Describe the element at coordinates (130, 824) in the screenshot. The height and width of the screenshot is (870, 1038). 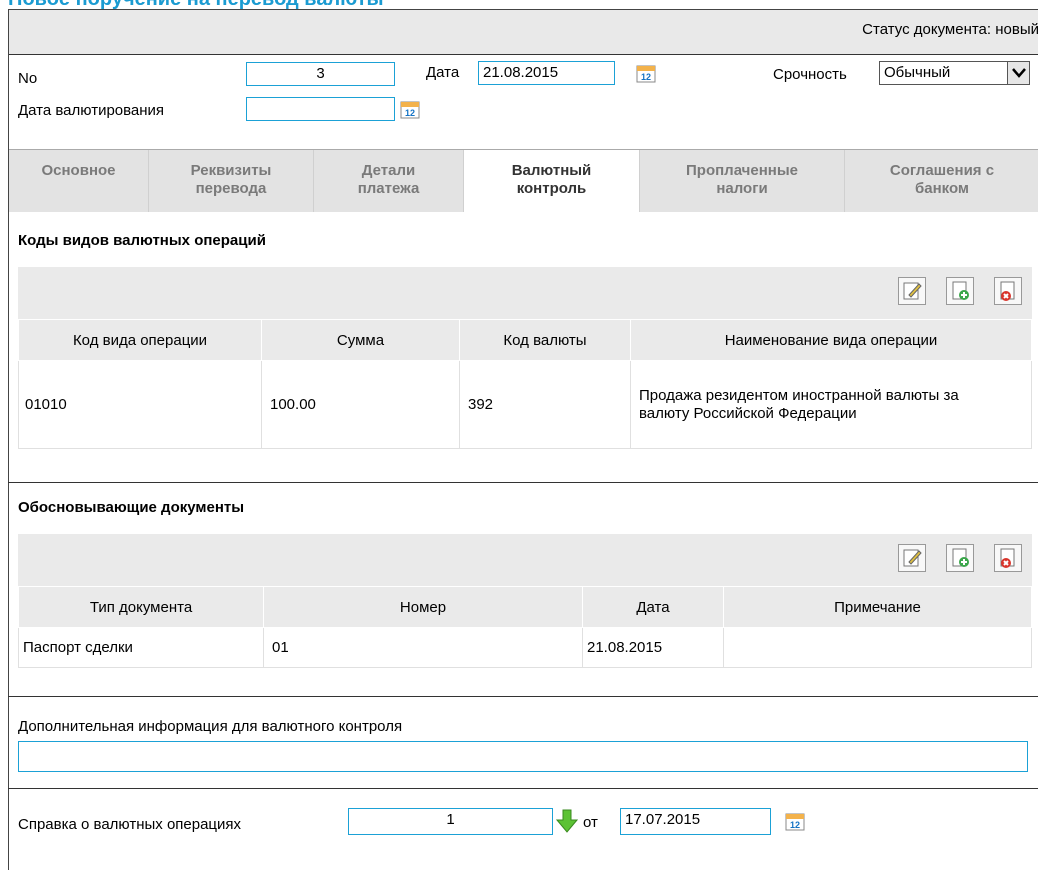
I see `certificate-label: Справка о валютных операциях` at that location.